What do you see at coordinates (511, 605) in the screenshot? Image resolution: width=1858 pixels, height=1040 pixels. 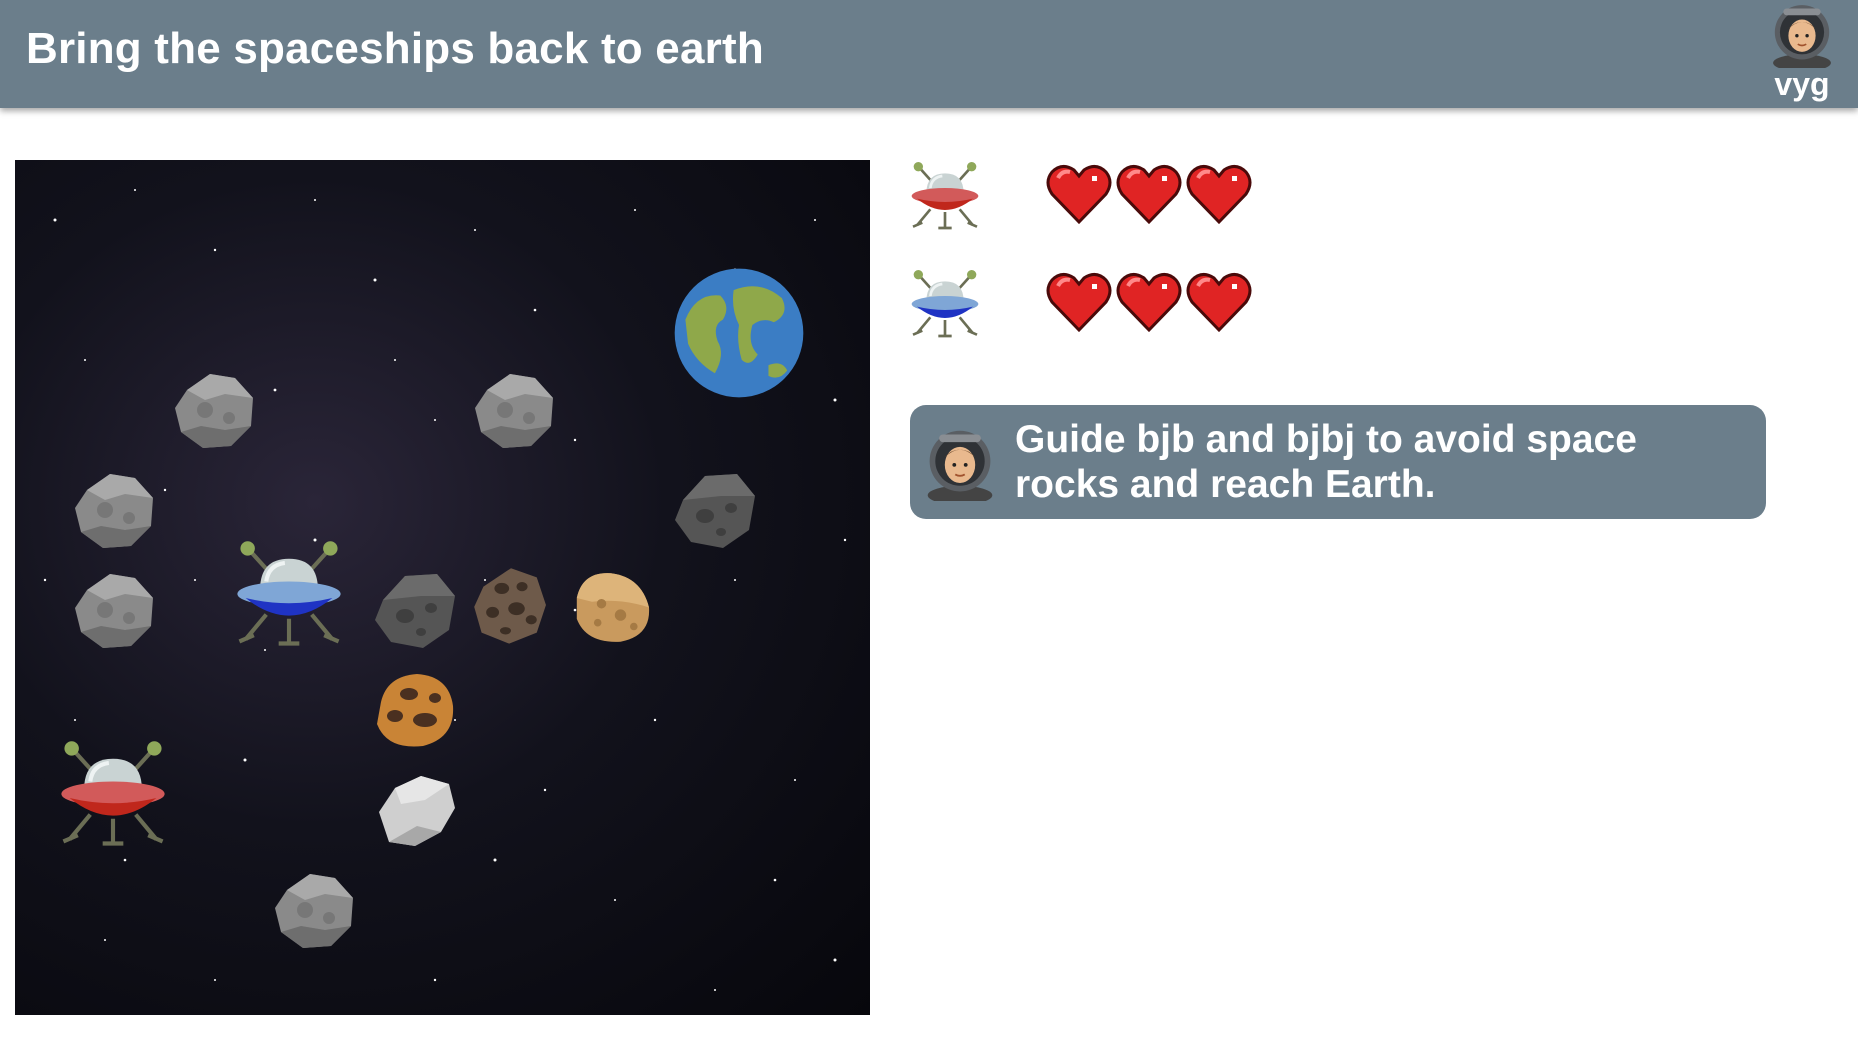 I see `brown-cratered-asteroid` at bounding box center [511, 605].